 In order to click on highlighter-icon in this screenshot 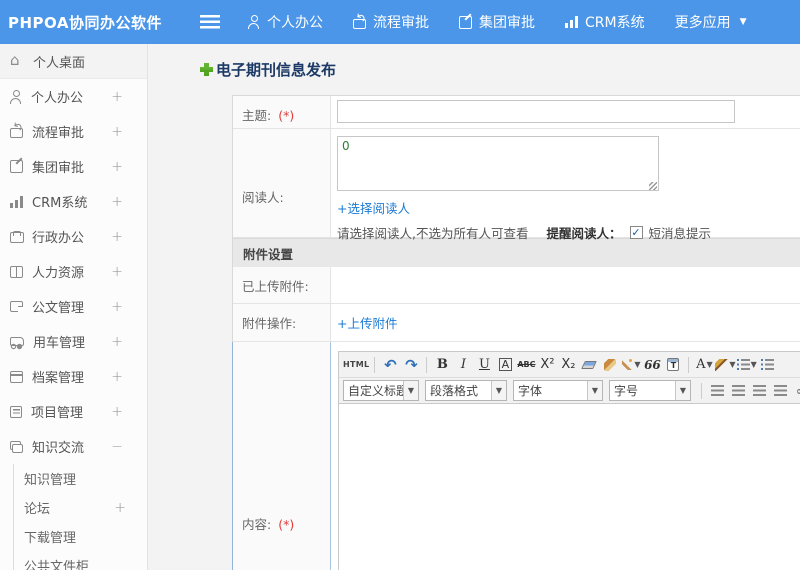, I will do `click(722, 364)`.